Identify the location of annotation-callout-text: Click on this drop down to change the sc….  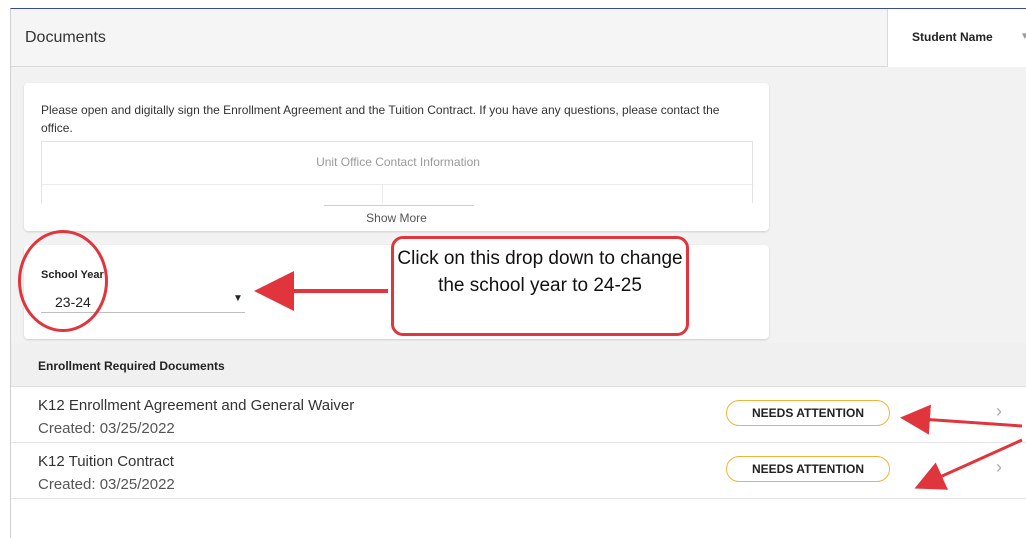
(540, 272).